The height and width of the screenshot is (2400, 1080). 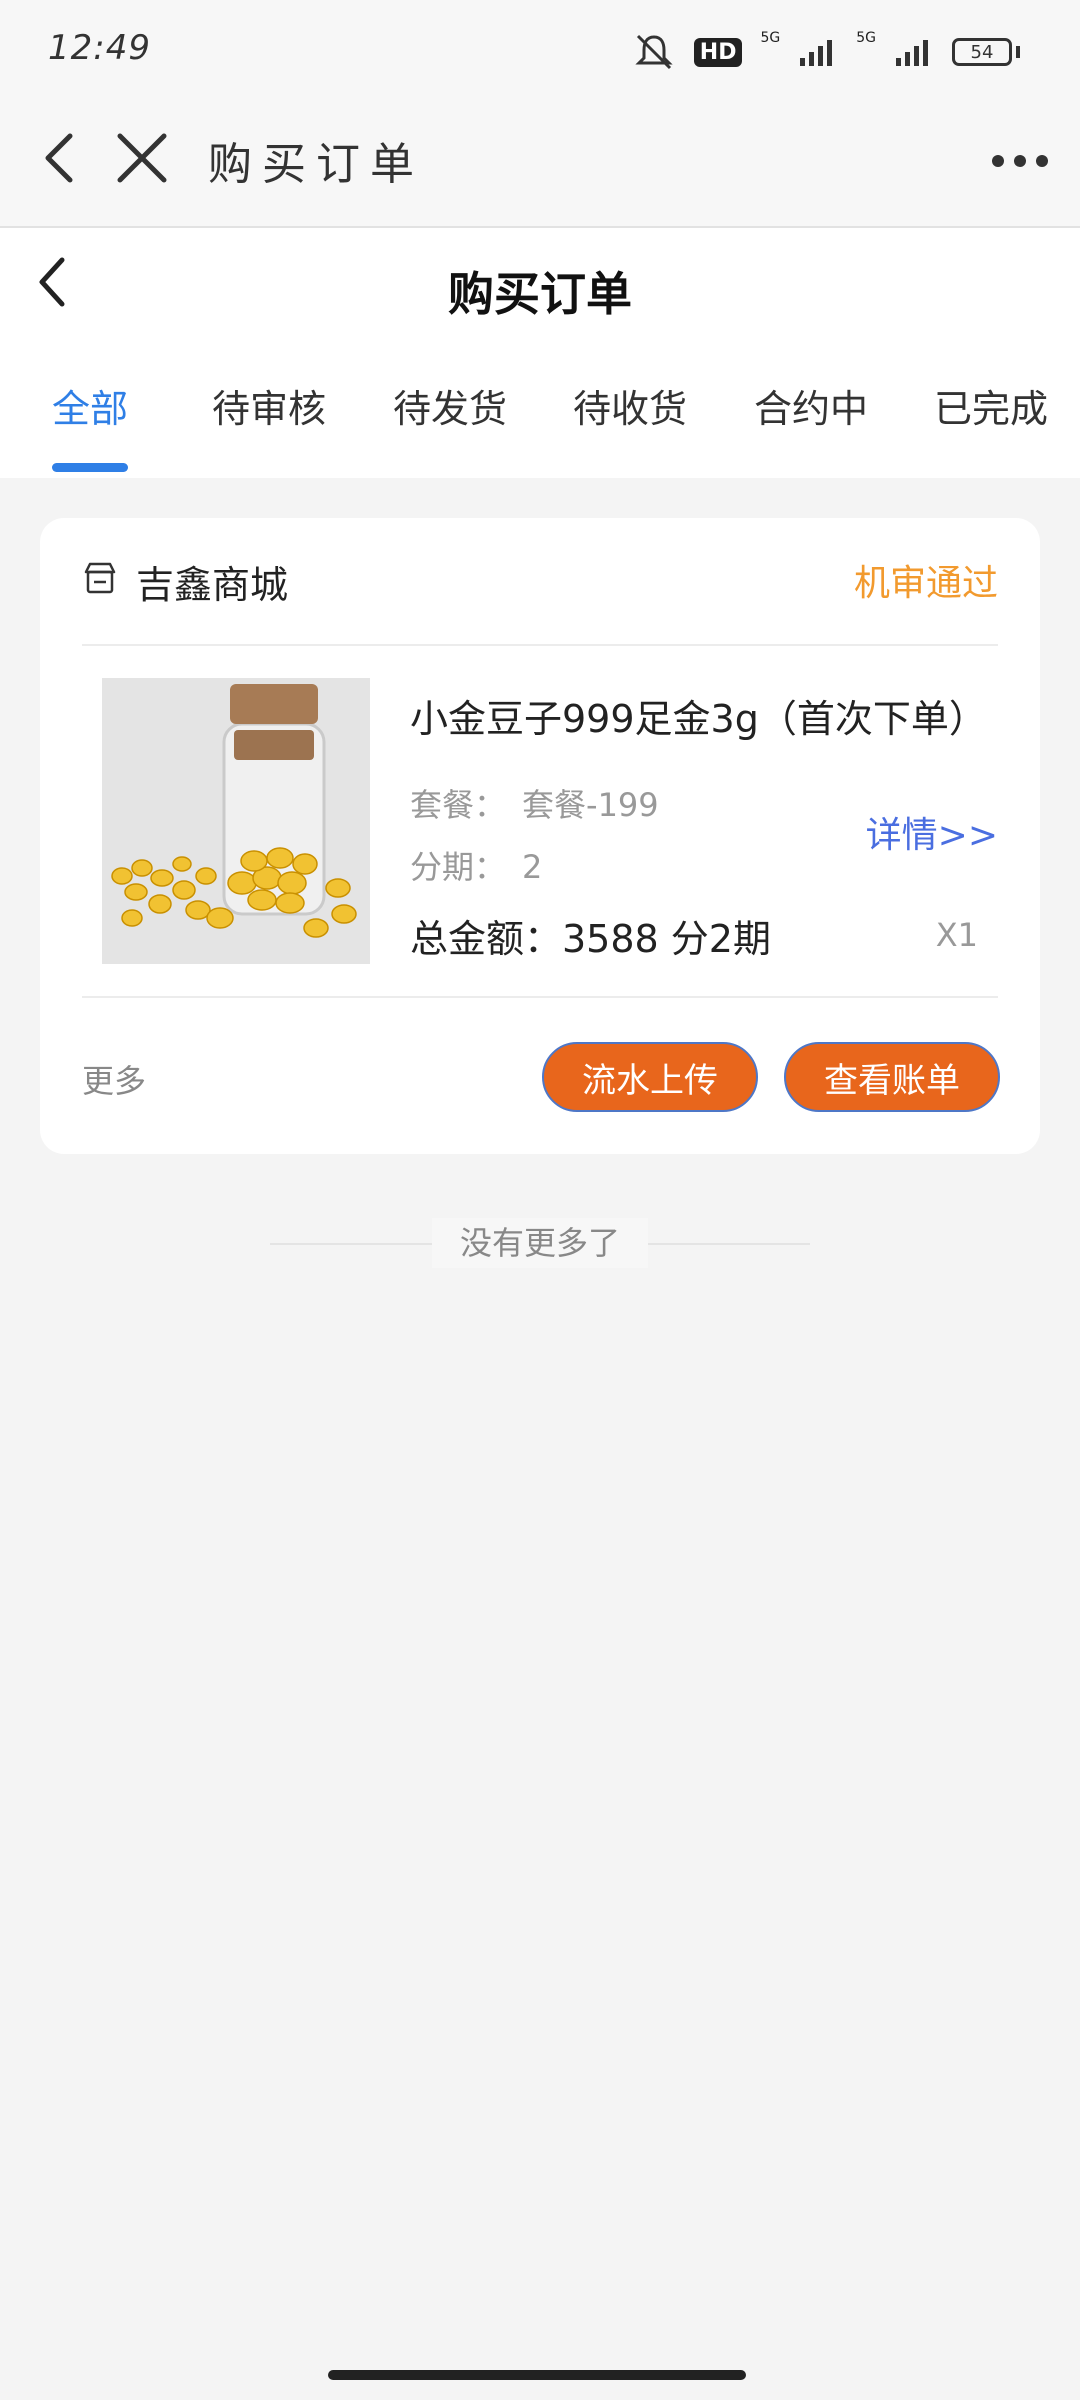 I want to click on battery-icon: 54, so click(x=982, y=52).